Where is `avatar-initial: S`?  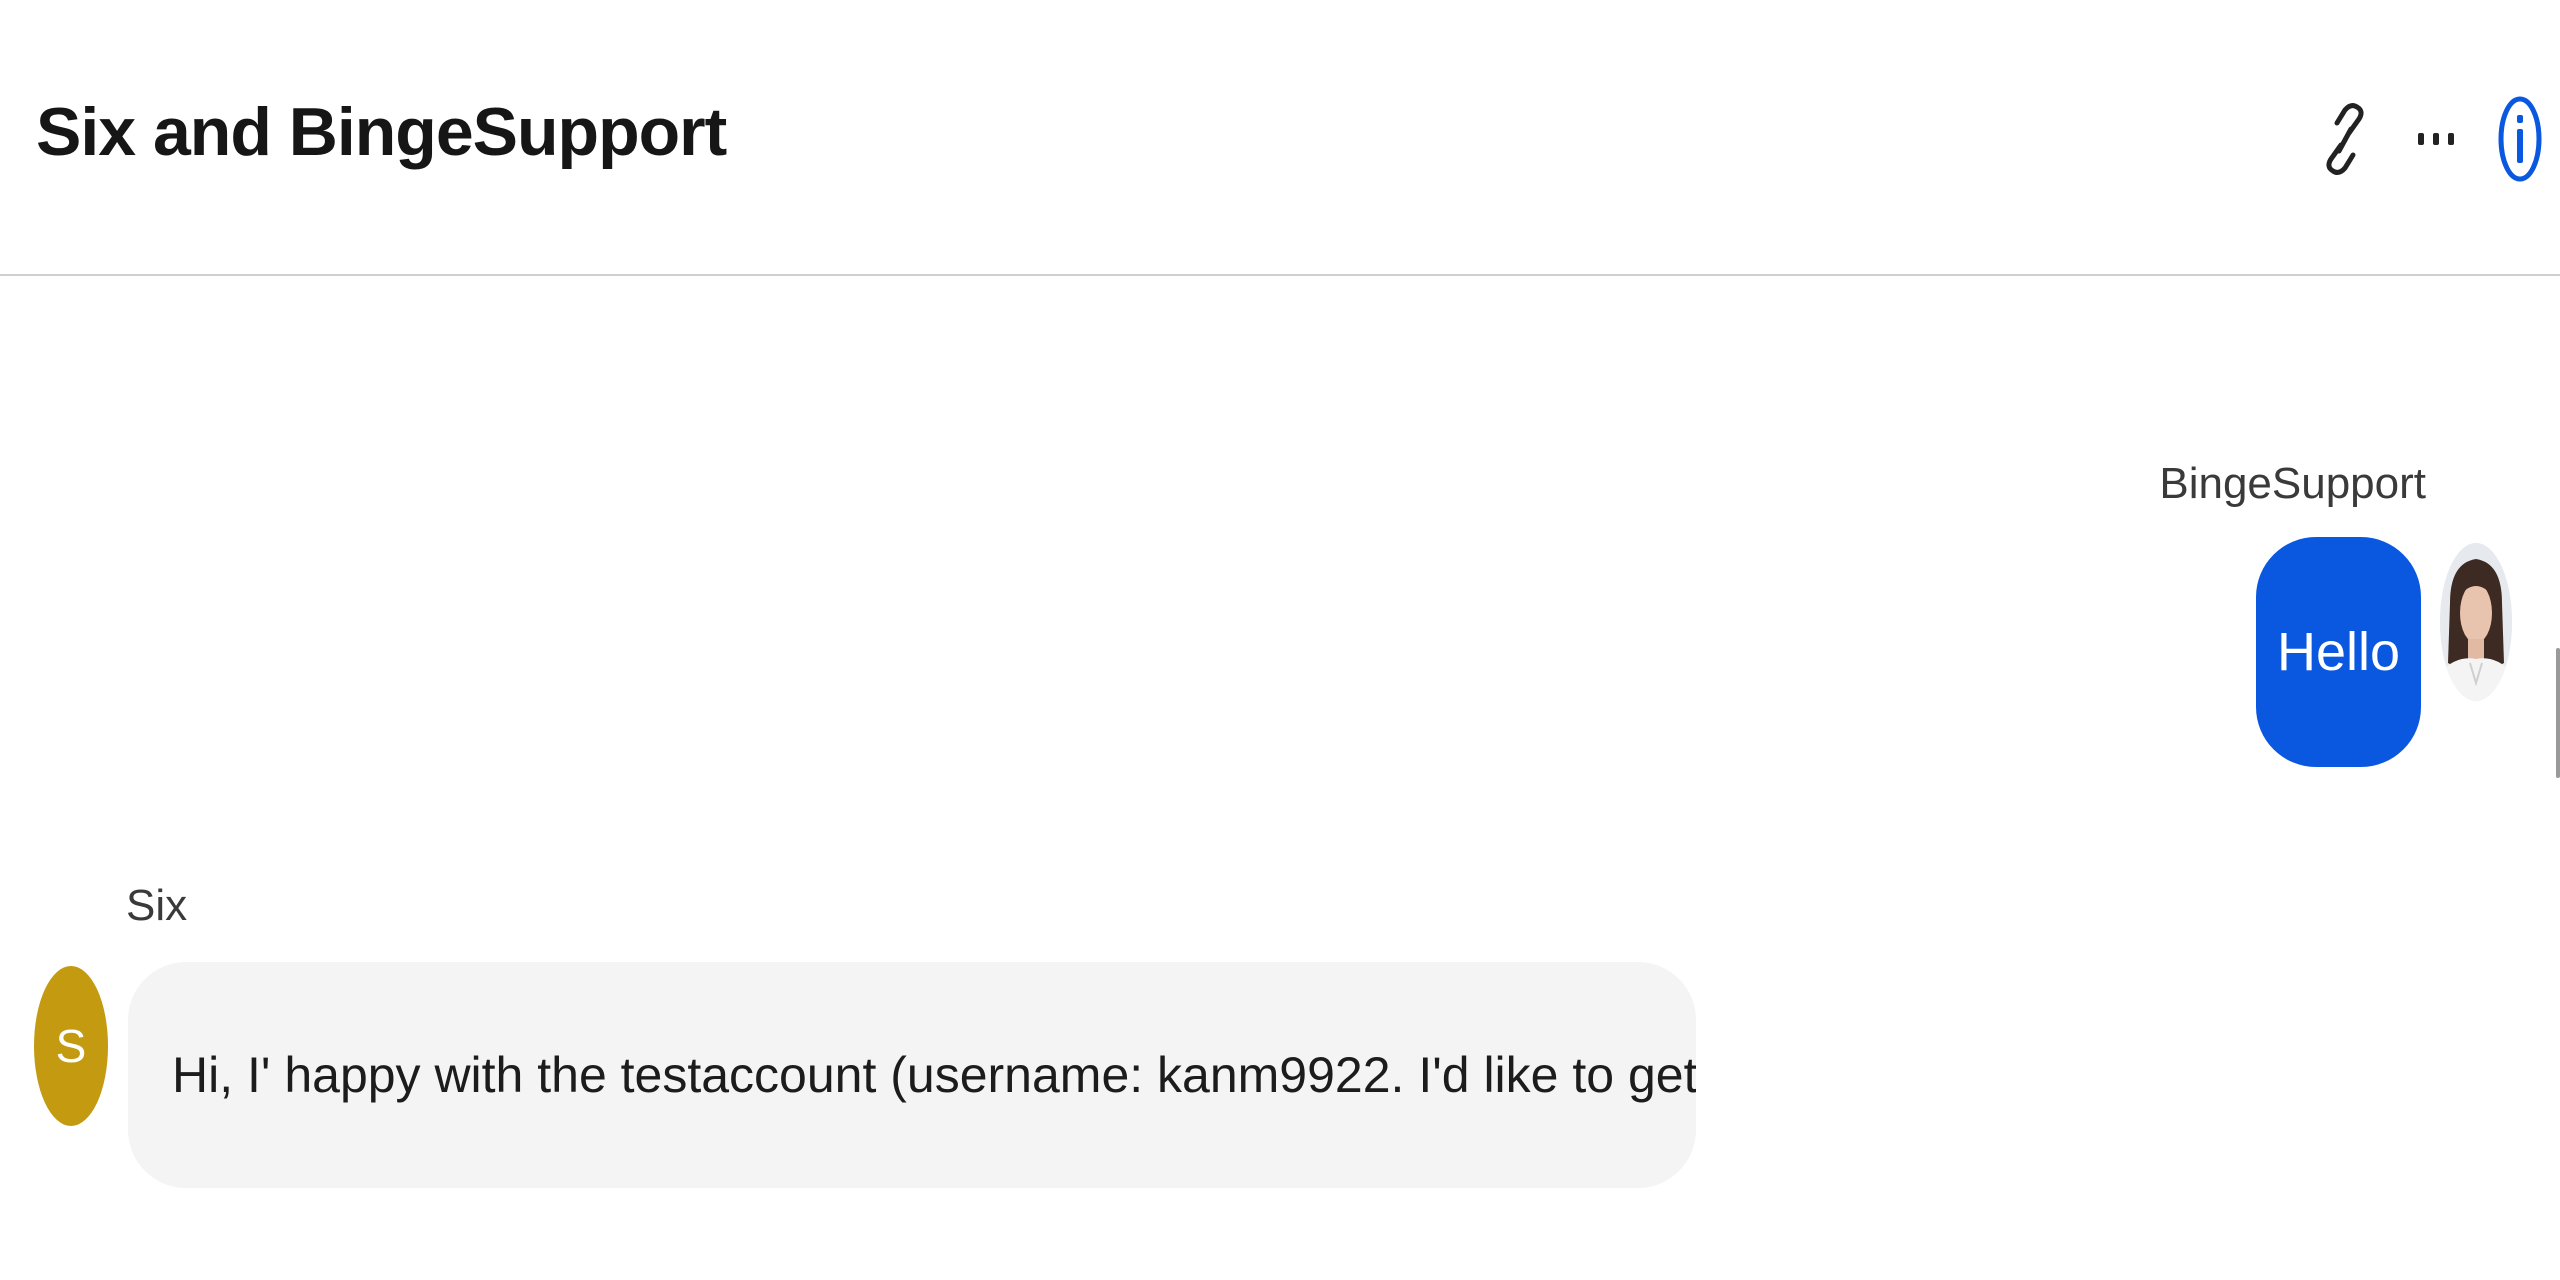 avatar-initial: S is located at coordinates (71, 1046).